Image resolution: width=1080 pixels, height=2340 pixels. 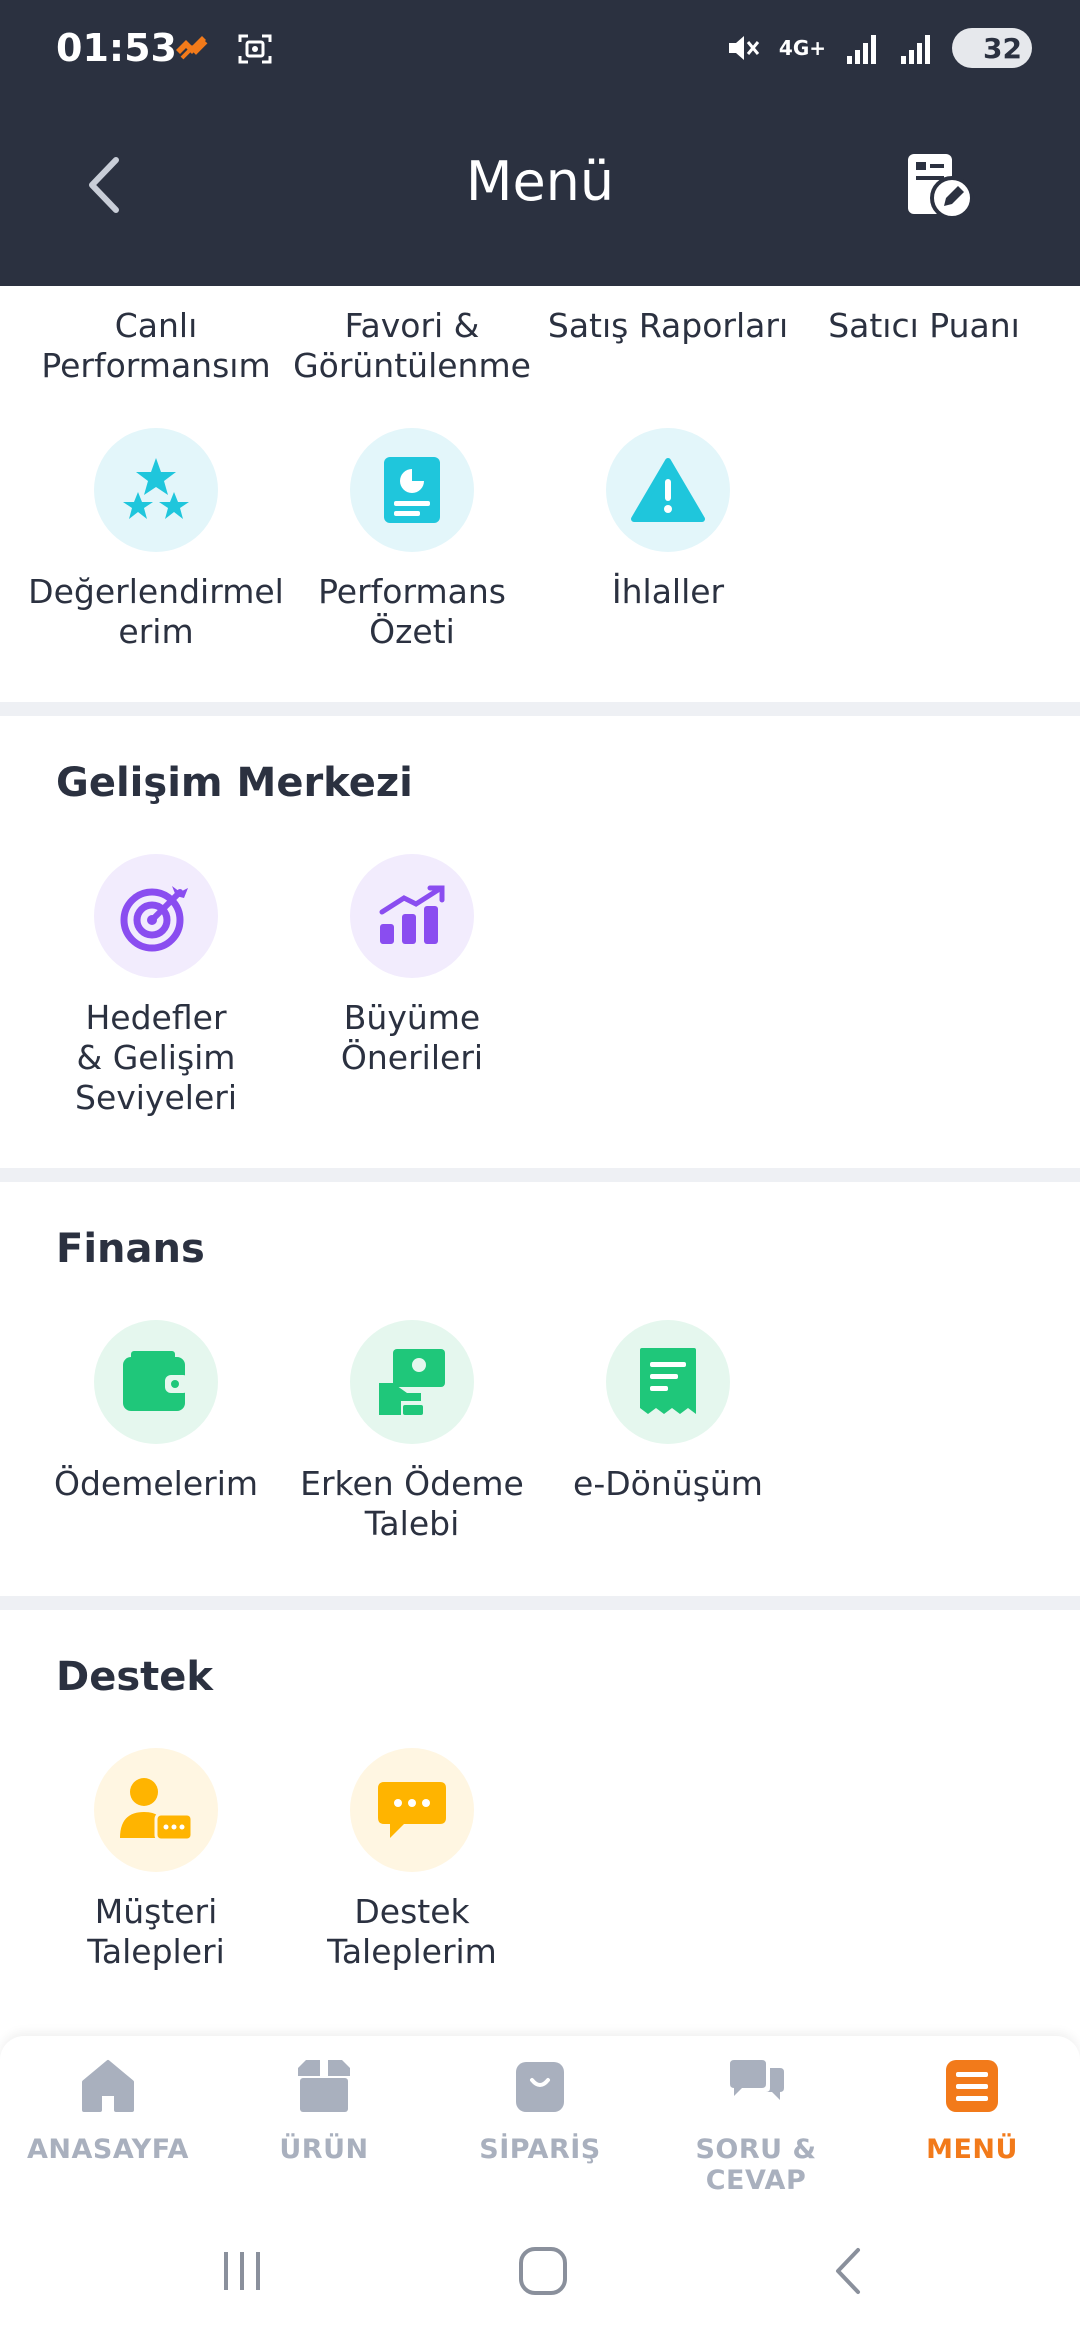 What do you see at coordinates (157, 1810) in the screenshot?
I see `customer-chat-icon` at bounding box center [157, 1810].